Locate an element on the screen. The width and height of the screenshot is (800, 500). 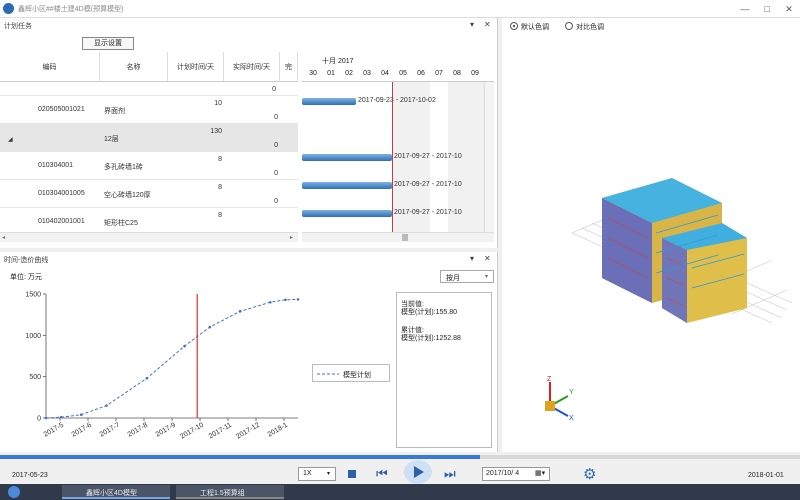
speed-select: 1X ▾ is located at coordinates (317, 474).